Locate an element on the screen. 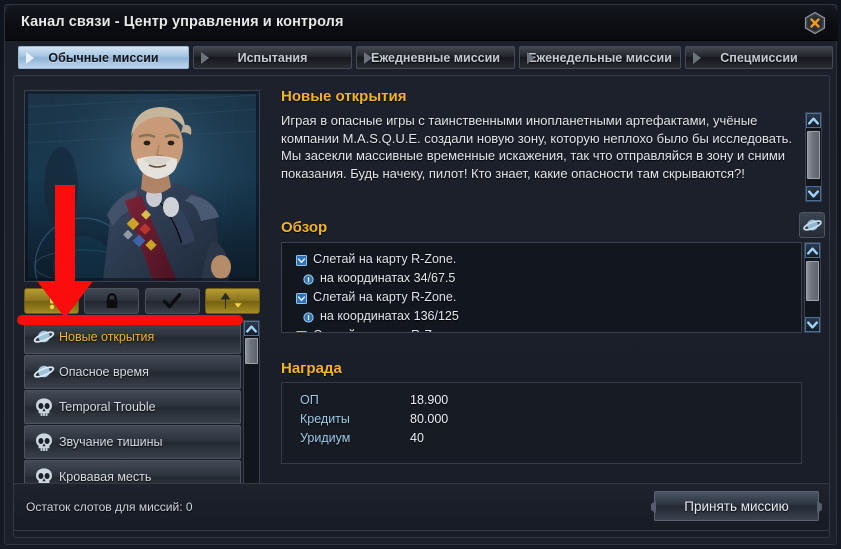 Image resolution: width=841 pixels, height=549 pixels. reward-value: 80.000 is located at coordinates (429, 418).